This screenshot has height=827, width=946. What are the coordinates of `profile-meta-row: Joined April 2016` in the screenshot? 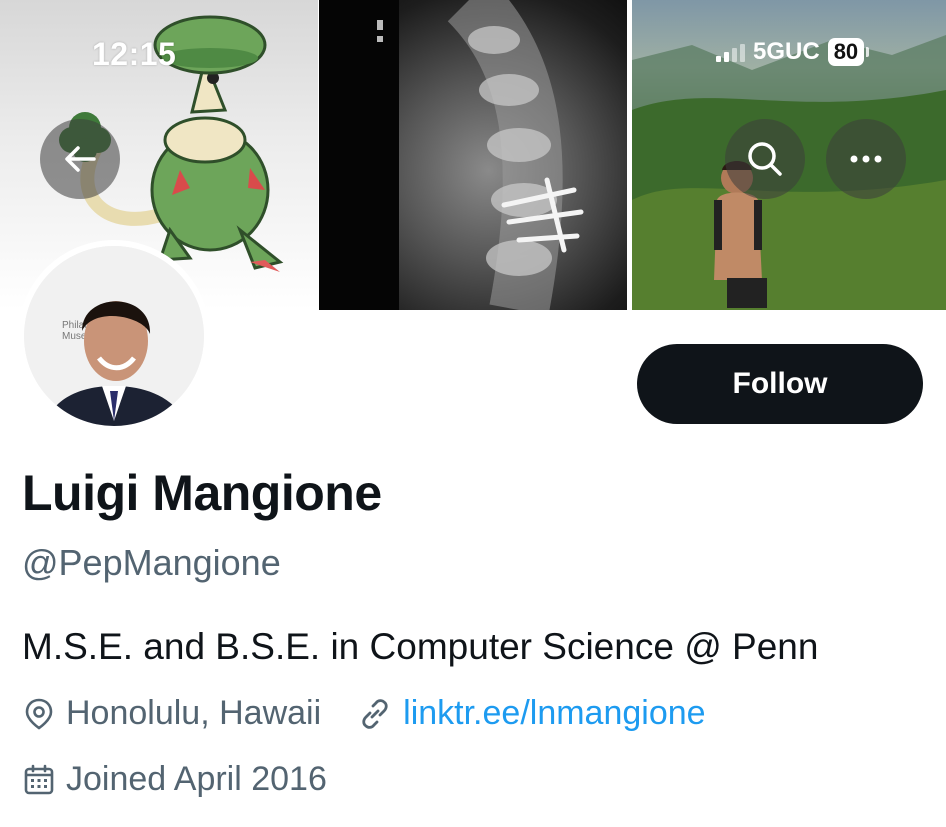 It's located at (174, 779).